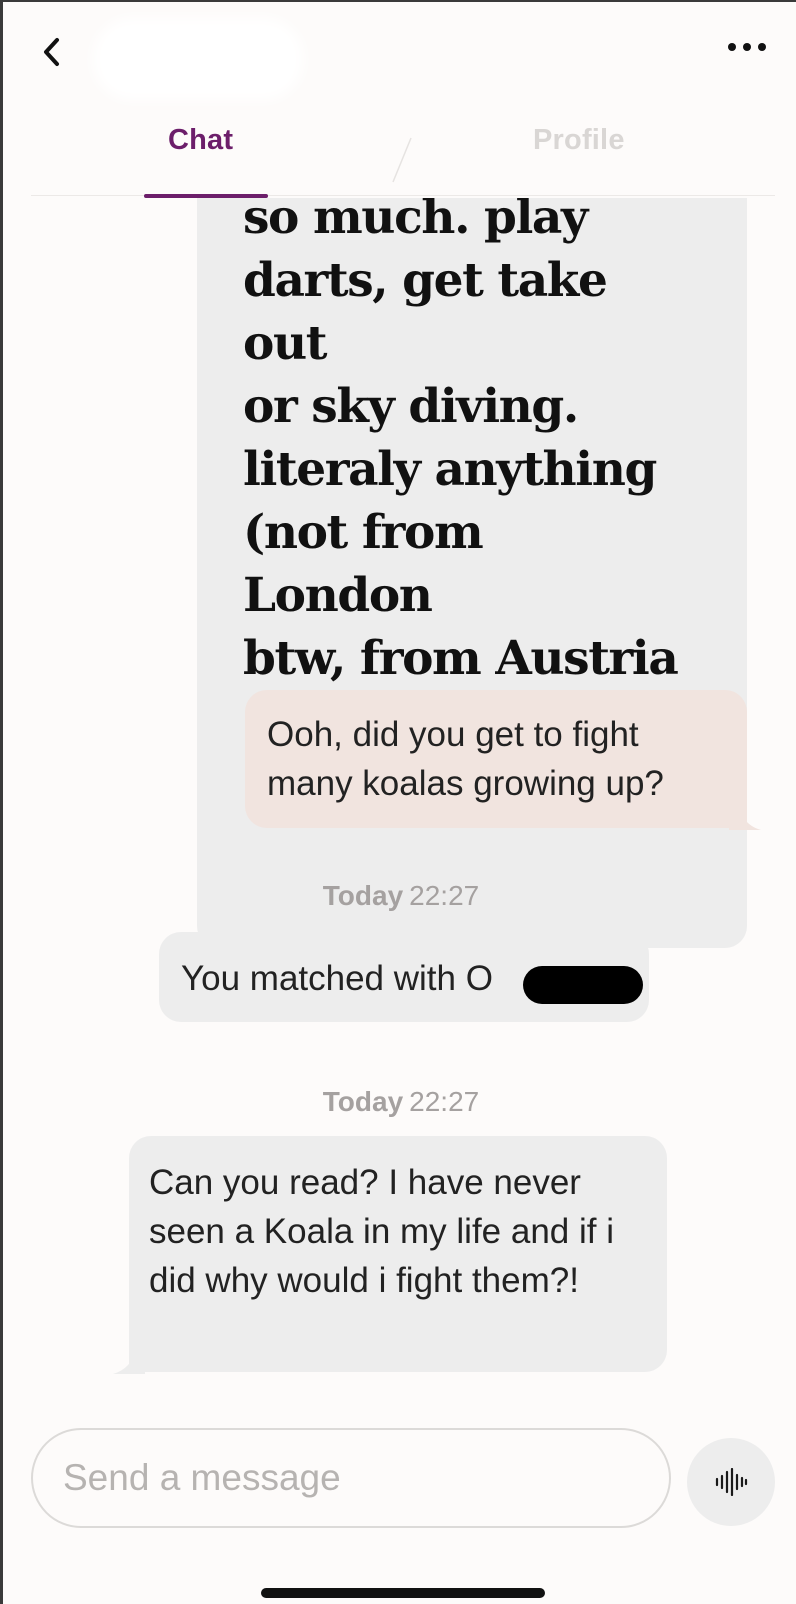 The height and width of the screenshot is (1604, 796). I want to click on more-dots-icon, so click(747, 47).